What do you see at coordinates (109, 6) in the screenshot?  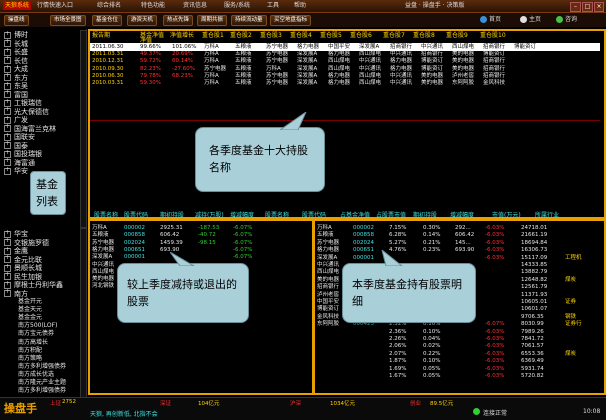 I see `menu-ranking: 综合排名` at bounding box center [109, 6].